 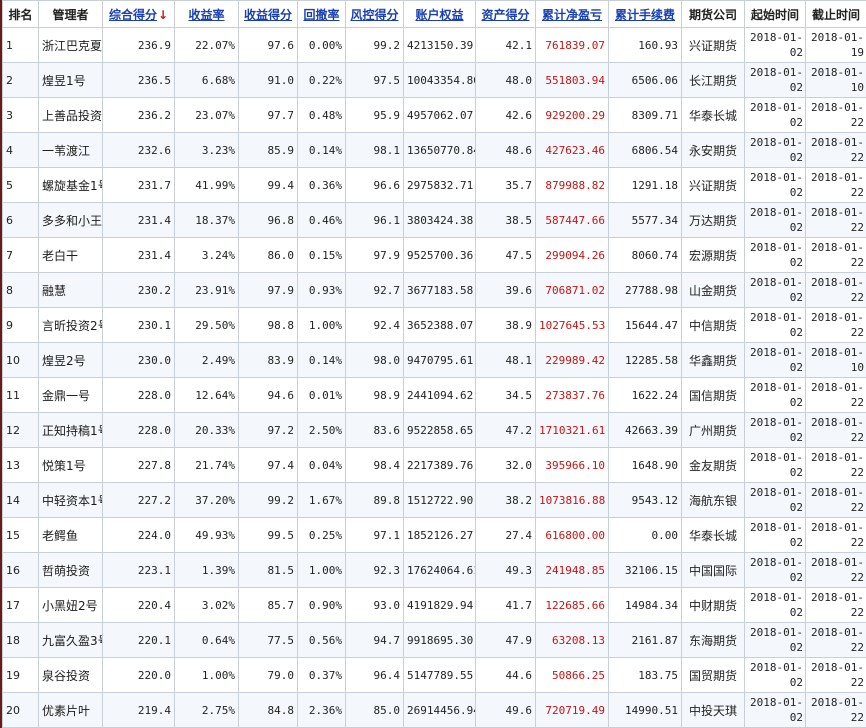 What do you see at coordinates (138, 115) in the screenshot?
I see `composite-score-cell: 236.2` at bounding box center [138, 115].